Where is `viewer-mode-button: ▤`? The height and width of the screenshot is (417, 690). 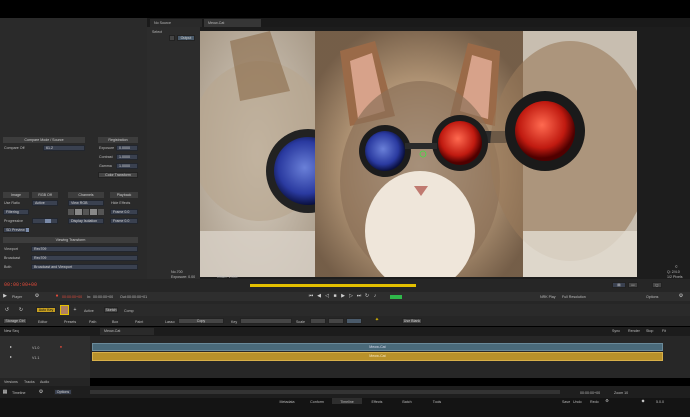
viewer-mode-button: ▤ is located at coordinates (619, 285).